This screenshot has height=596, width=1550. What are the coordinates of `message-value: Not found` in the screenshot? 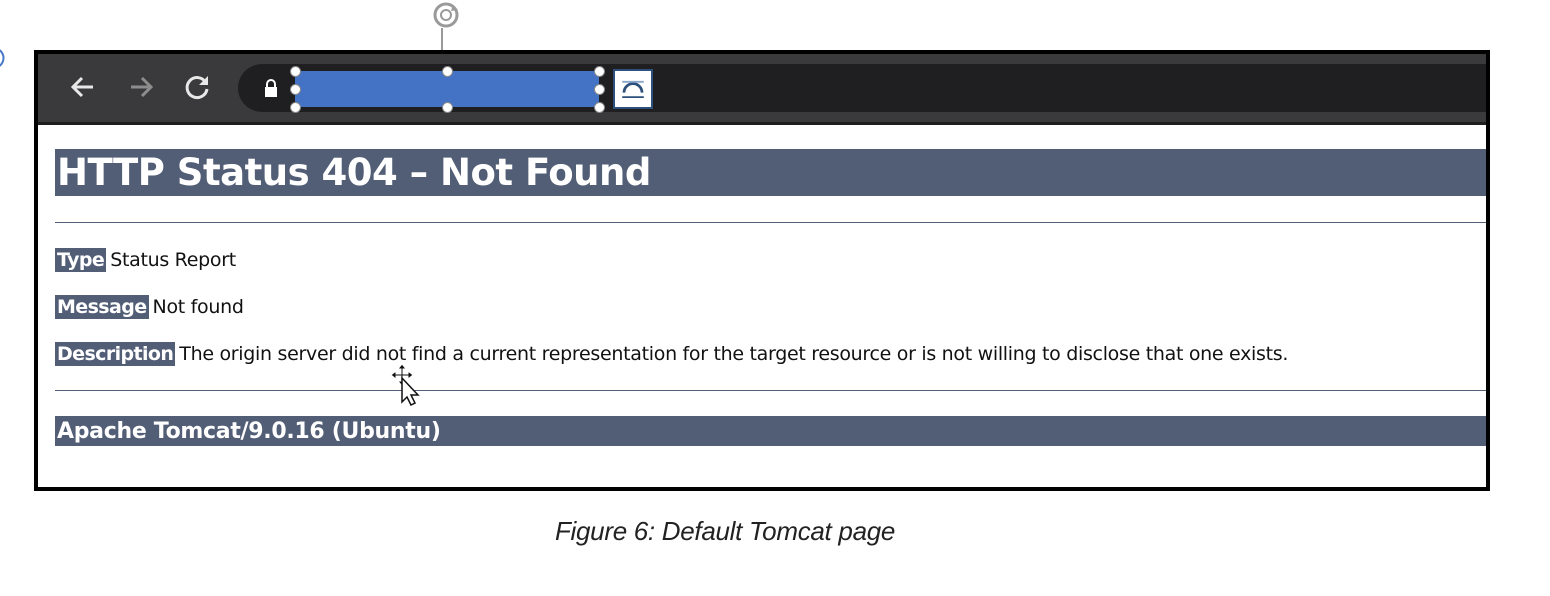 It's located at (198, 307).